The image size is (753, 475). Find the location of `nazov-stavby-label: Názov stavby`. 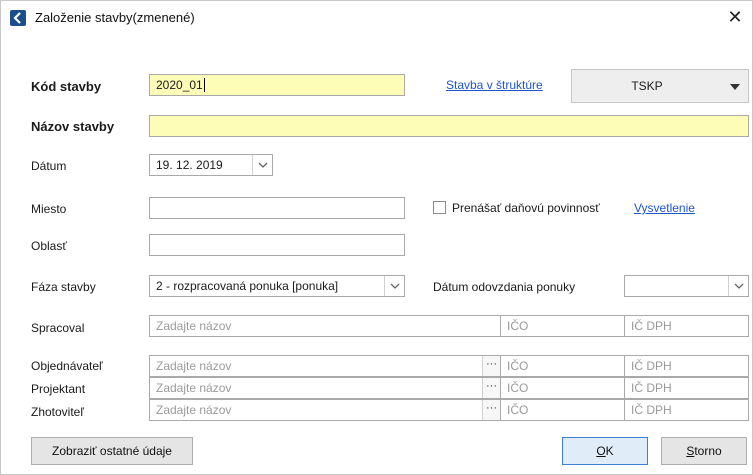

nazov-stavby-label: Názov stavby is located at coordinates (73, 126).